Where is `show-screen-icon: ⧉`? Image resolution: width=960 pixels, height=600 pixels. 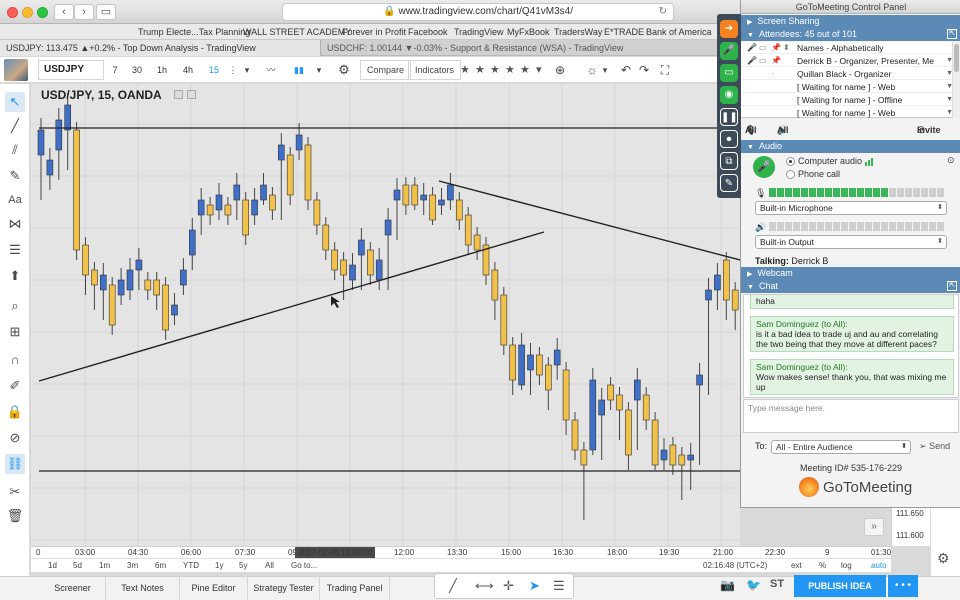
show-screen-icon: ⧉ is located at coordinates (729, 161).